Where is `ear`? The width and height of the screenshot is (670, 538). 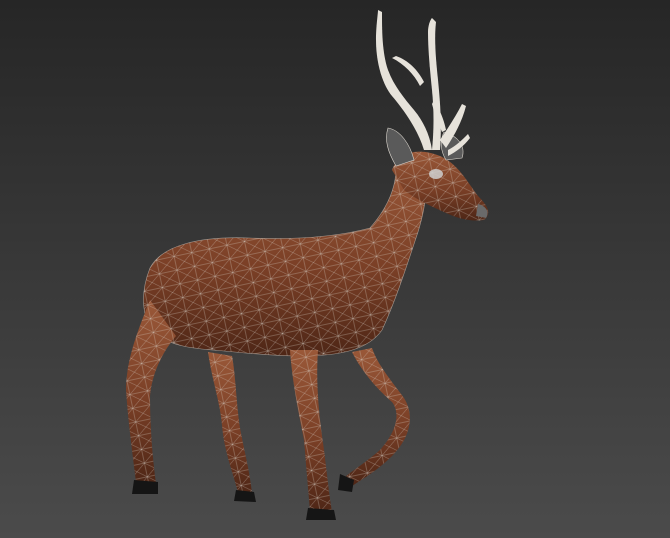
ear is located at coordinates (400, 147).